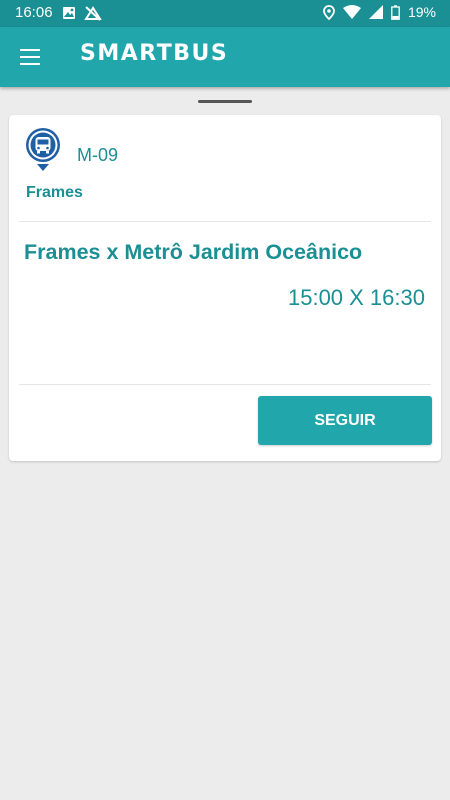 The image size is (450, 800). Describe the element at coordinates (356, 297) in the screenshot. I see `schedule-time: 15:00 X 16:30` at that location.